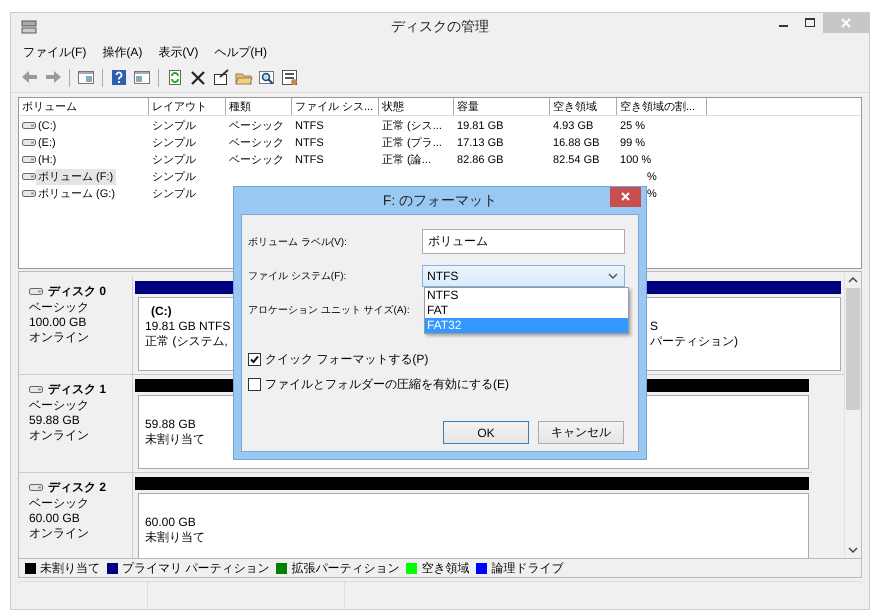 Image resolution: width=875 pixels, height=616 pixels. I want to click on partition-status: パーティション), so click(694, 341).